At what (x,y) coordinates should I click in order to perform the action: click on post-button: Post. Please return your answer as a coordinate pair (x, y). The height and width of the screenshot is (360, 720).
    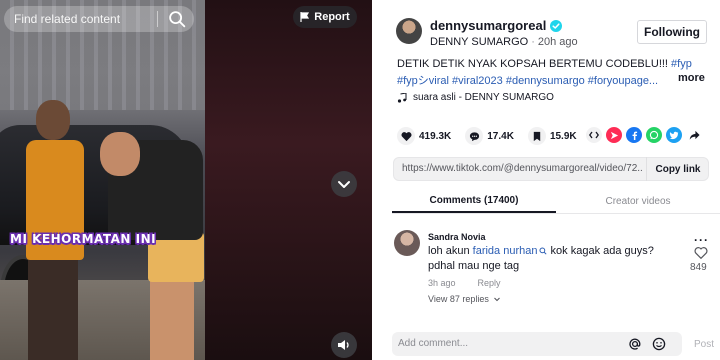
    Looking at the image, I should click on (704, 344).